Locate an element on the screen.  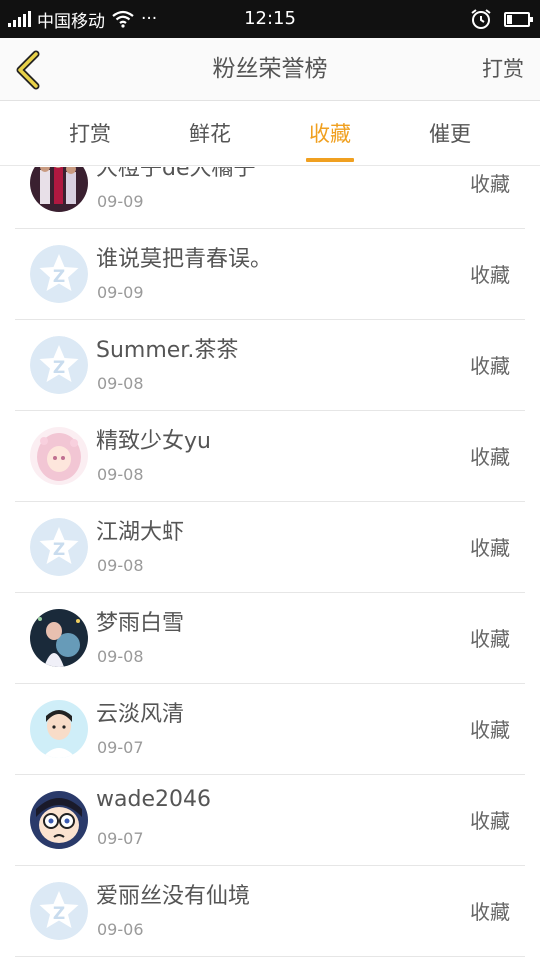
status-time: 12:15 is located at coordinates (270, 18).